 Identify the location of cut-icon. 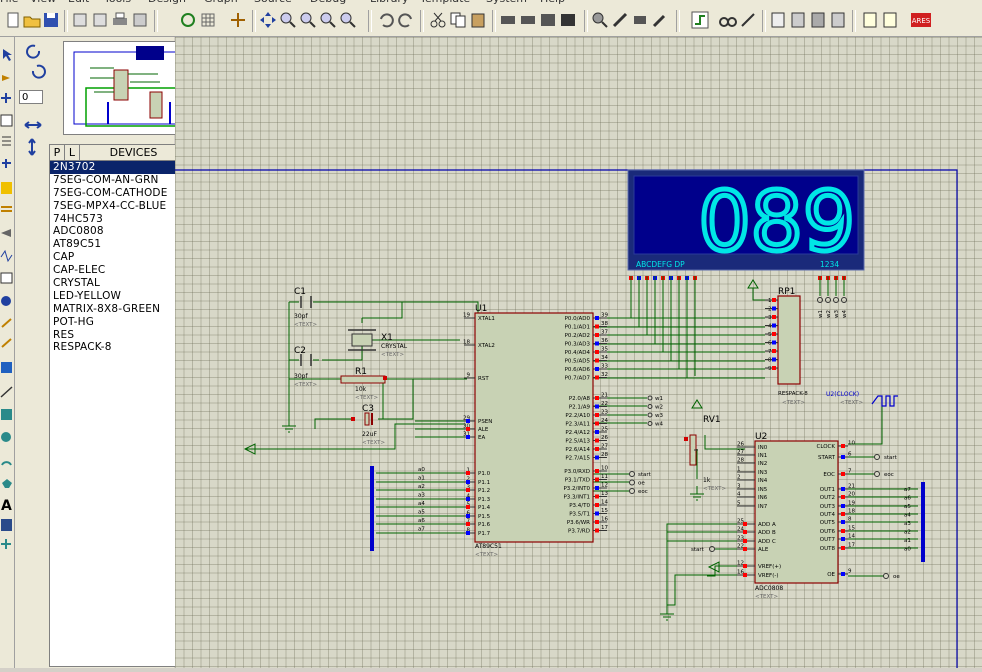
(438, 20).